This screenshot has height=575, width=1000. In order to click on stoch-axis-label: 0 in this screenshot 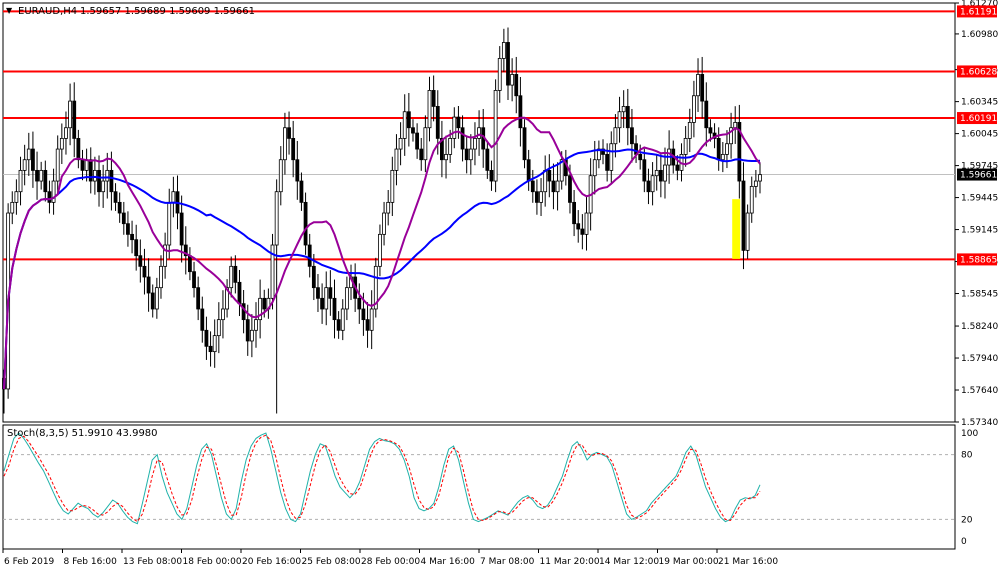, I will do `click(964, 542)`.